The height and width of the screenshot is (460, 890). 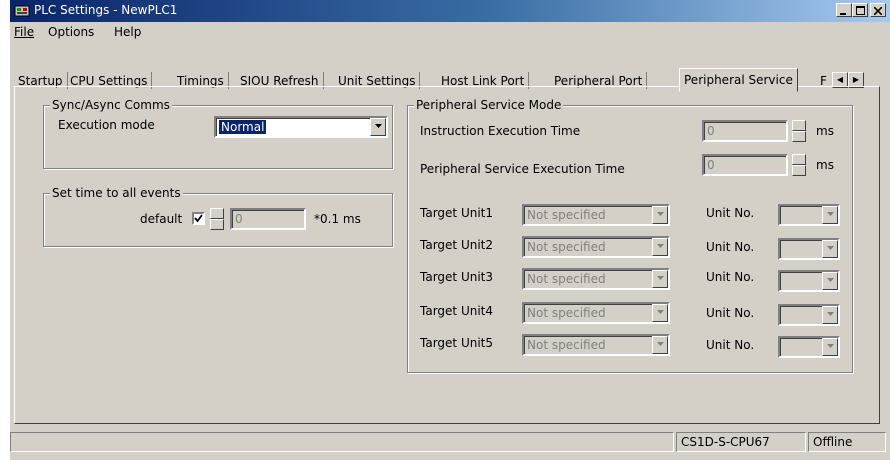 What do you see at coordinates (342, 442) in the screenshot?
I see `status-pane-empty` at bounding box center [342, 442].